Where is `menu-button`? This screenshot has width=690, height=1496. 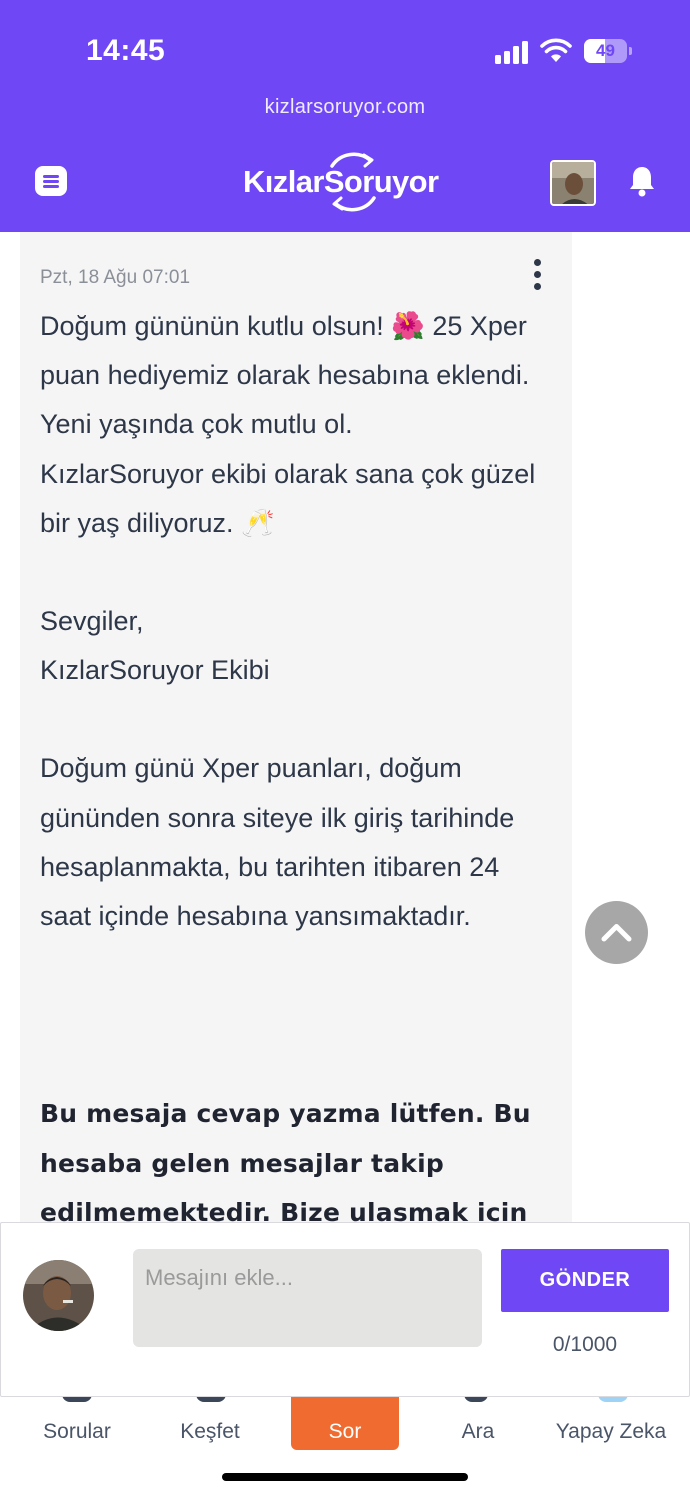
menu-button is located at coordinates (51, 181).